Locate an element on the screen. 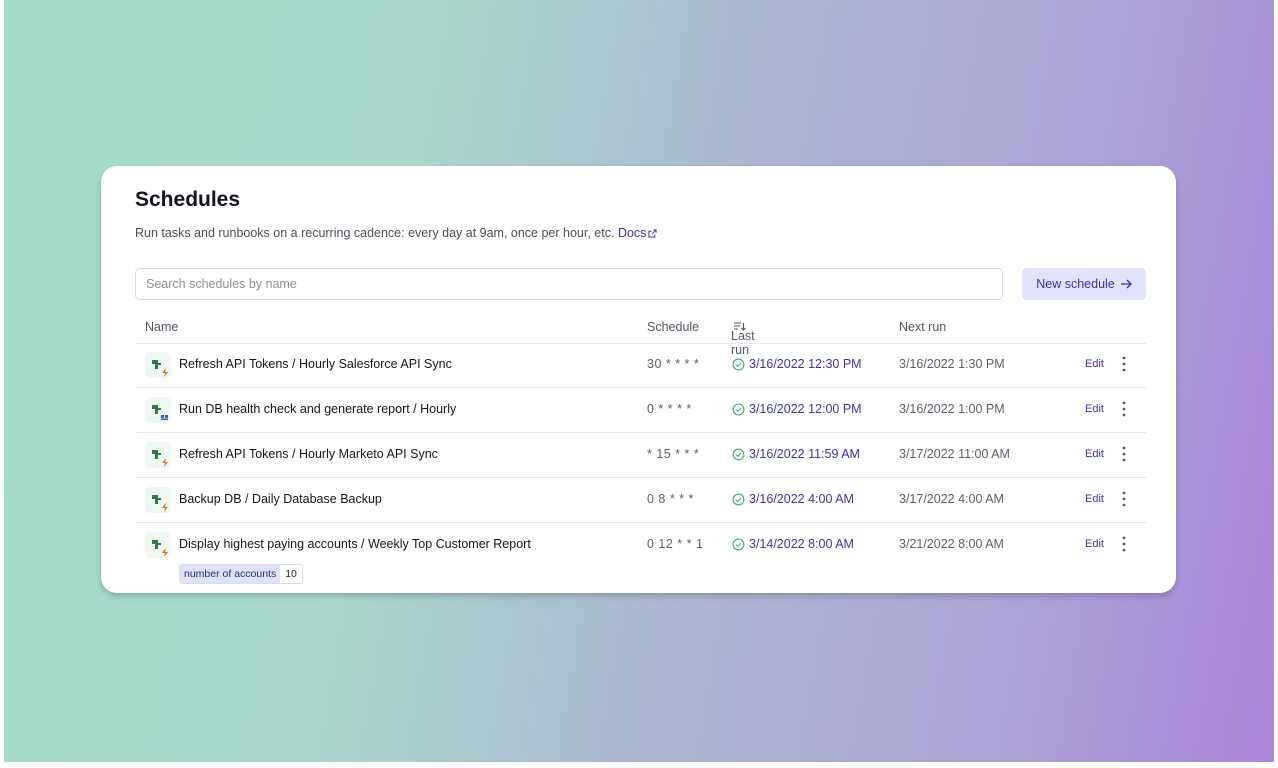  last-run-link: 3/16/2022 12:00 PM is located at coordinates (797, 409).